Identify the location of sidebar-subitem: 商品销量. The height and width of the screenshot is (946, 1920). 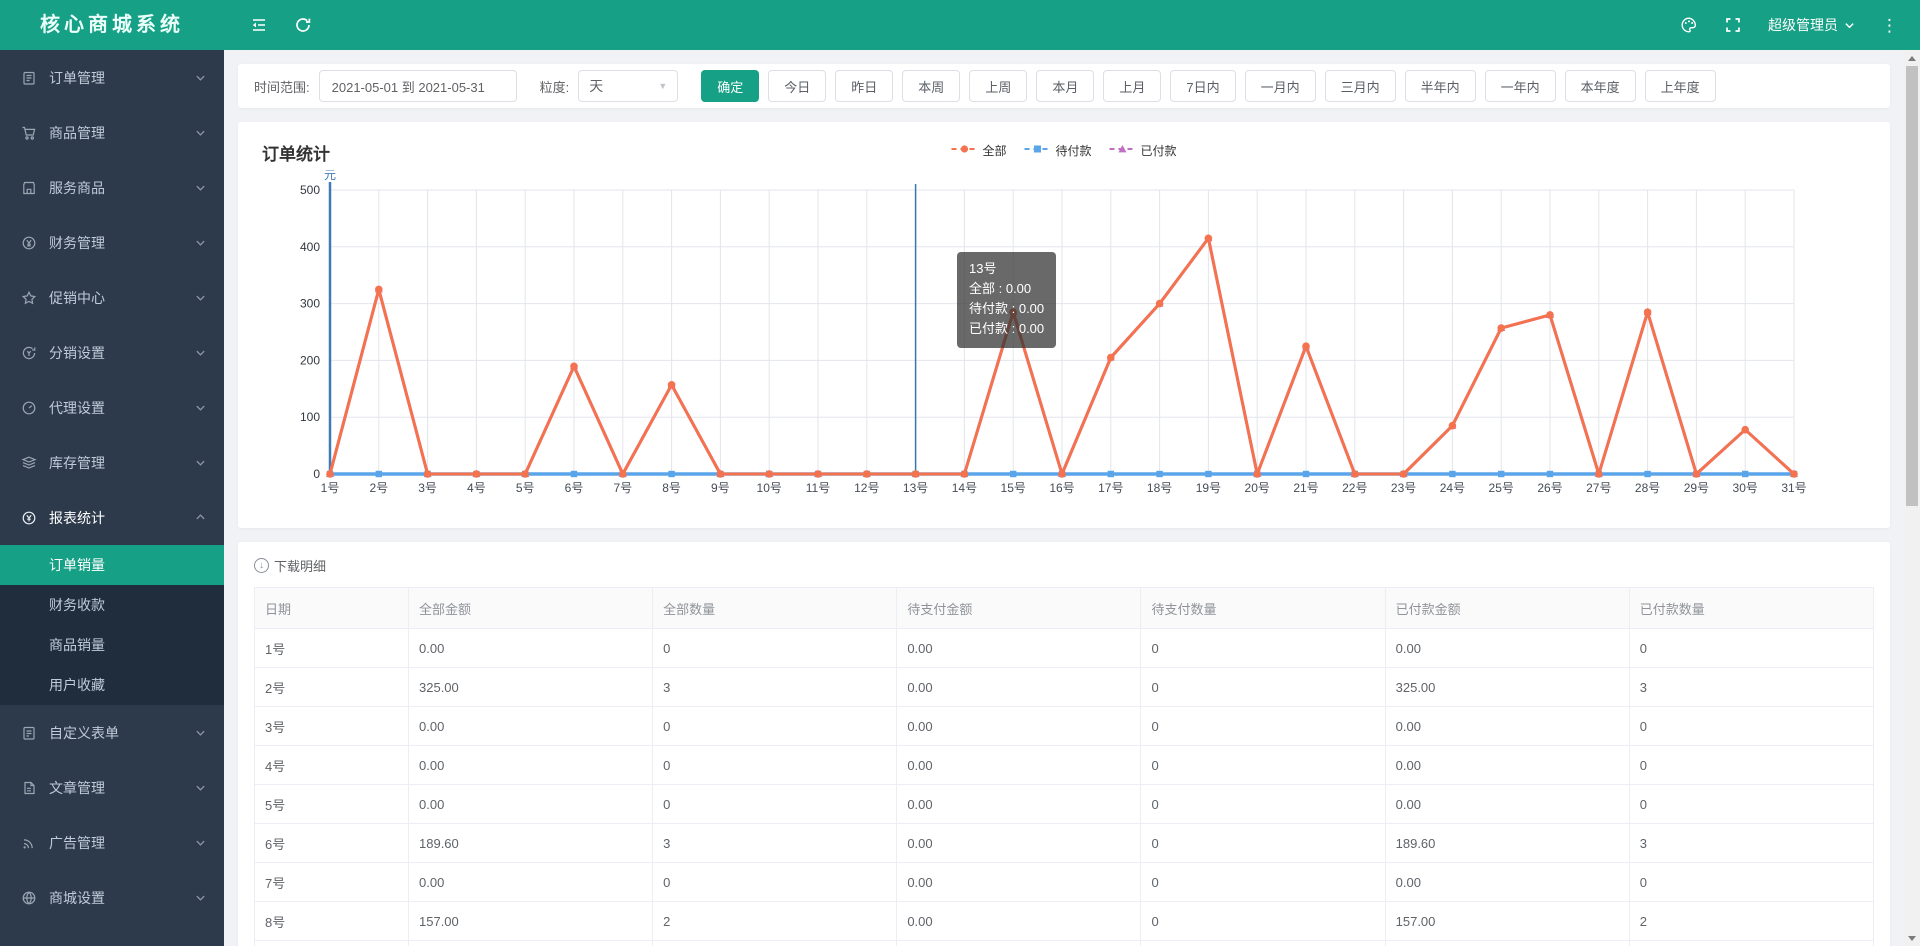
(112, 645).